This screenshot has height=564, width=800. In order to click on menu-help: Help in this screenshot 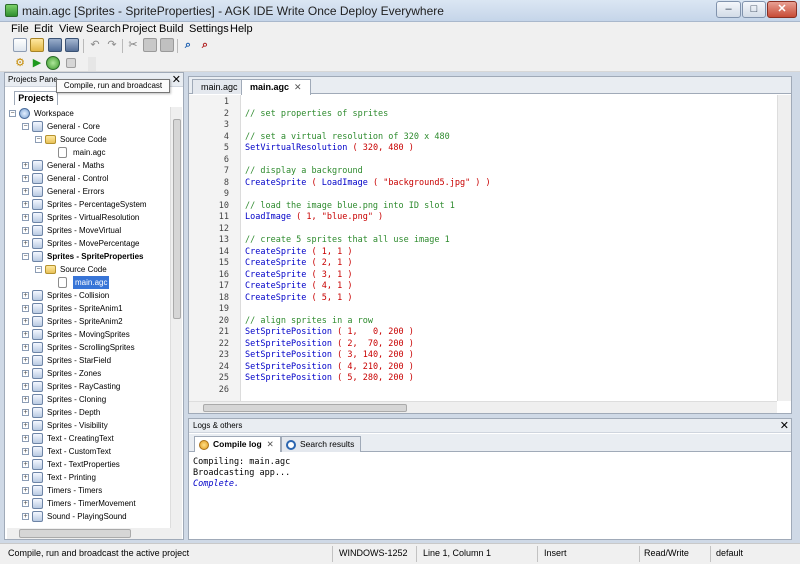, I will do `click(241, 29)`.